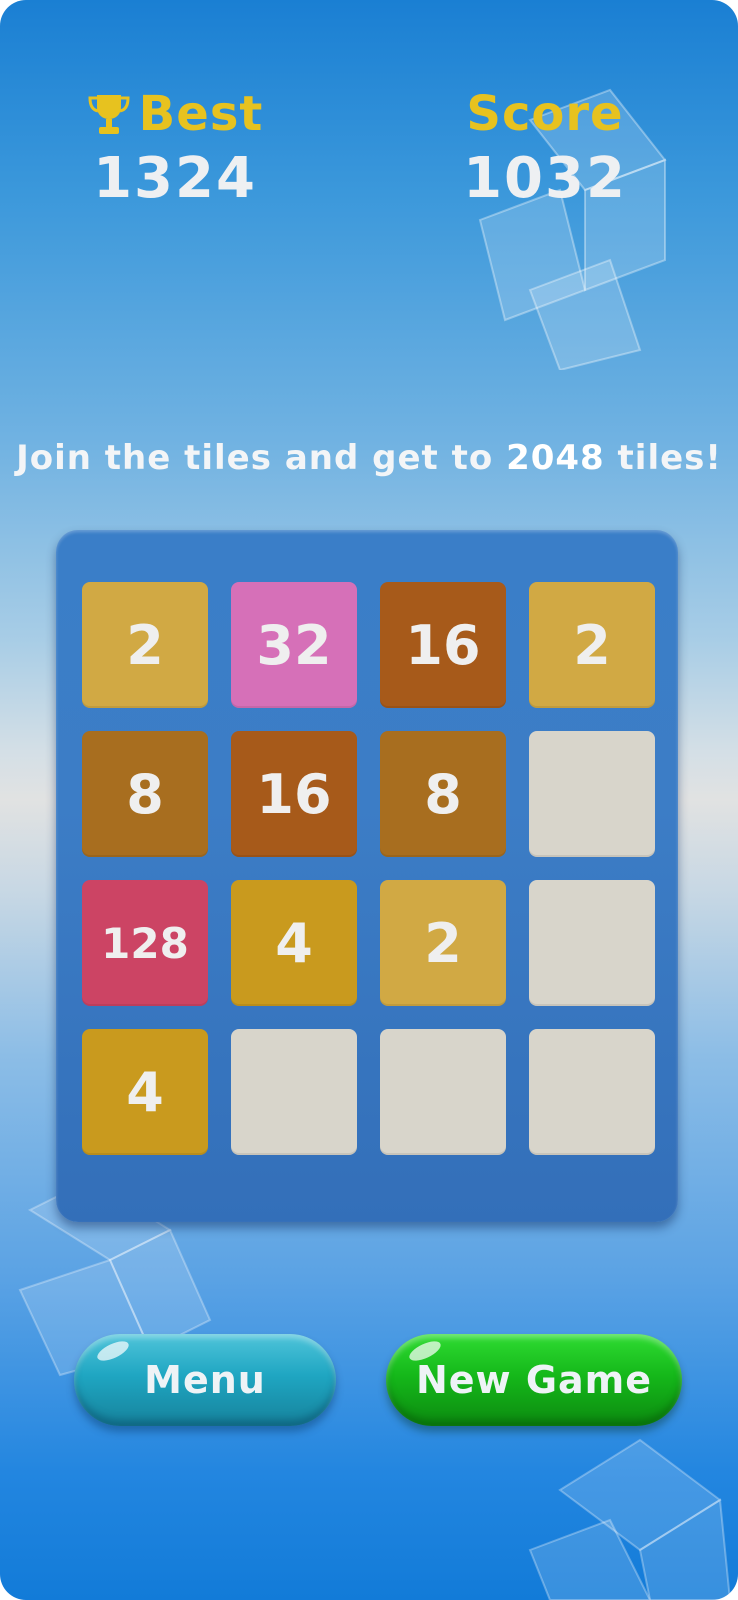 The height and width of the screenshot is (1600, 738). What do you see at coordinates (294, 645) in the screenshot?
I see `tile-32: 32` at bounding box center [294, 645].